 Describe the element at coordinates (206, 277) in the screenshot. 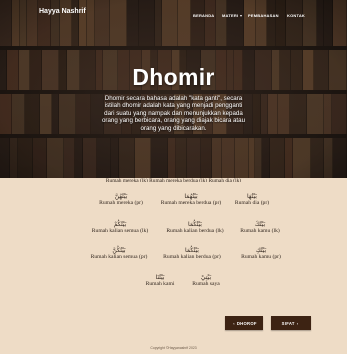

I see `arabic-word: بَيْتِيْ` at that location.